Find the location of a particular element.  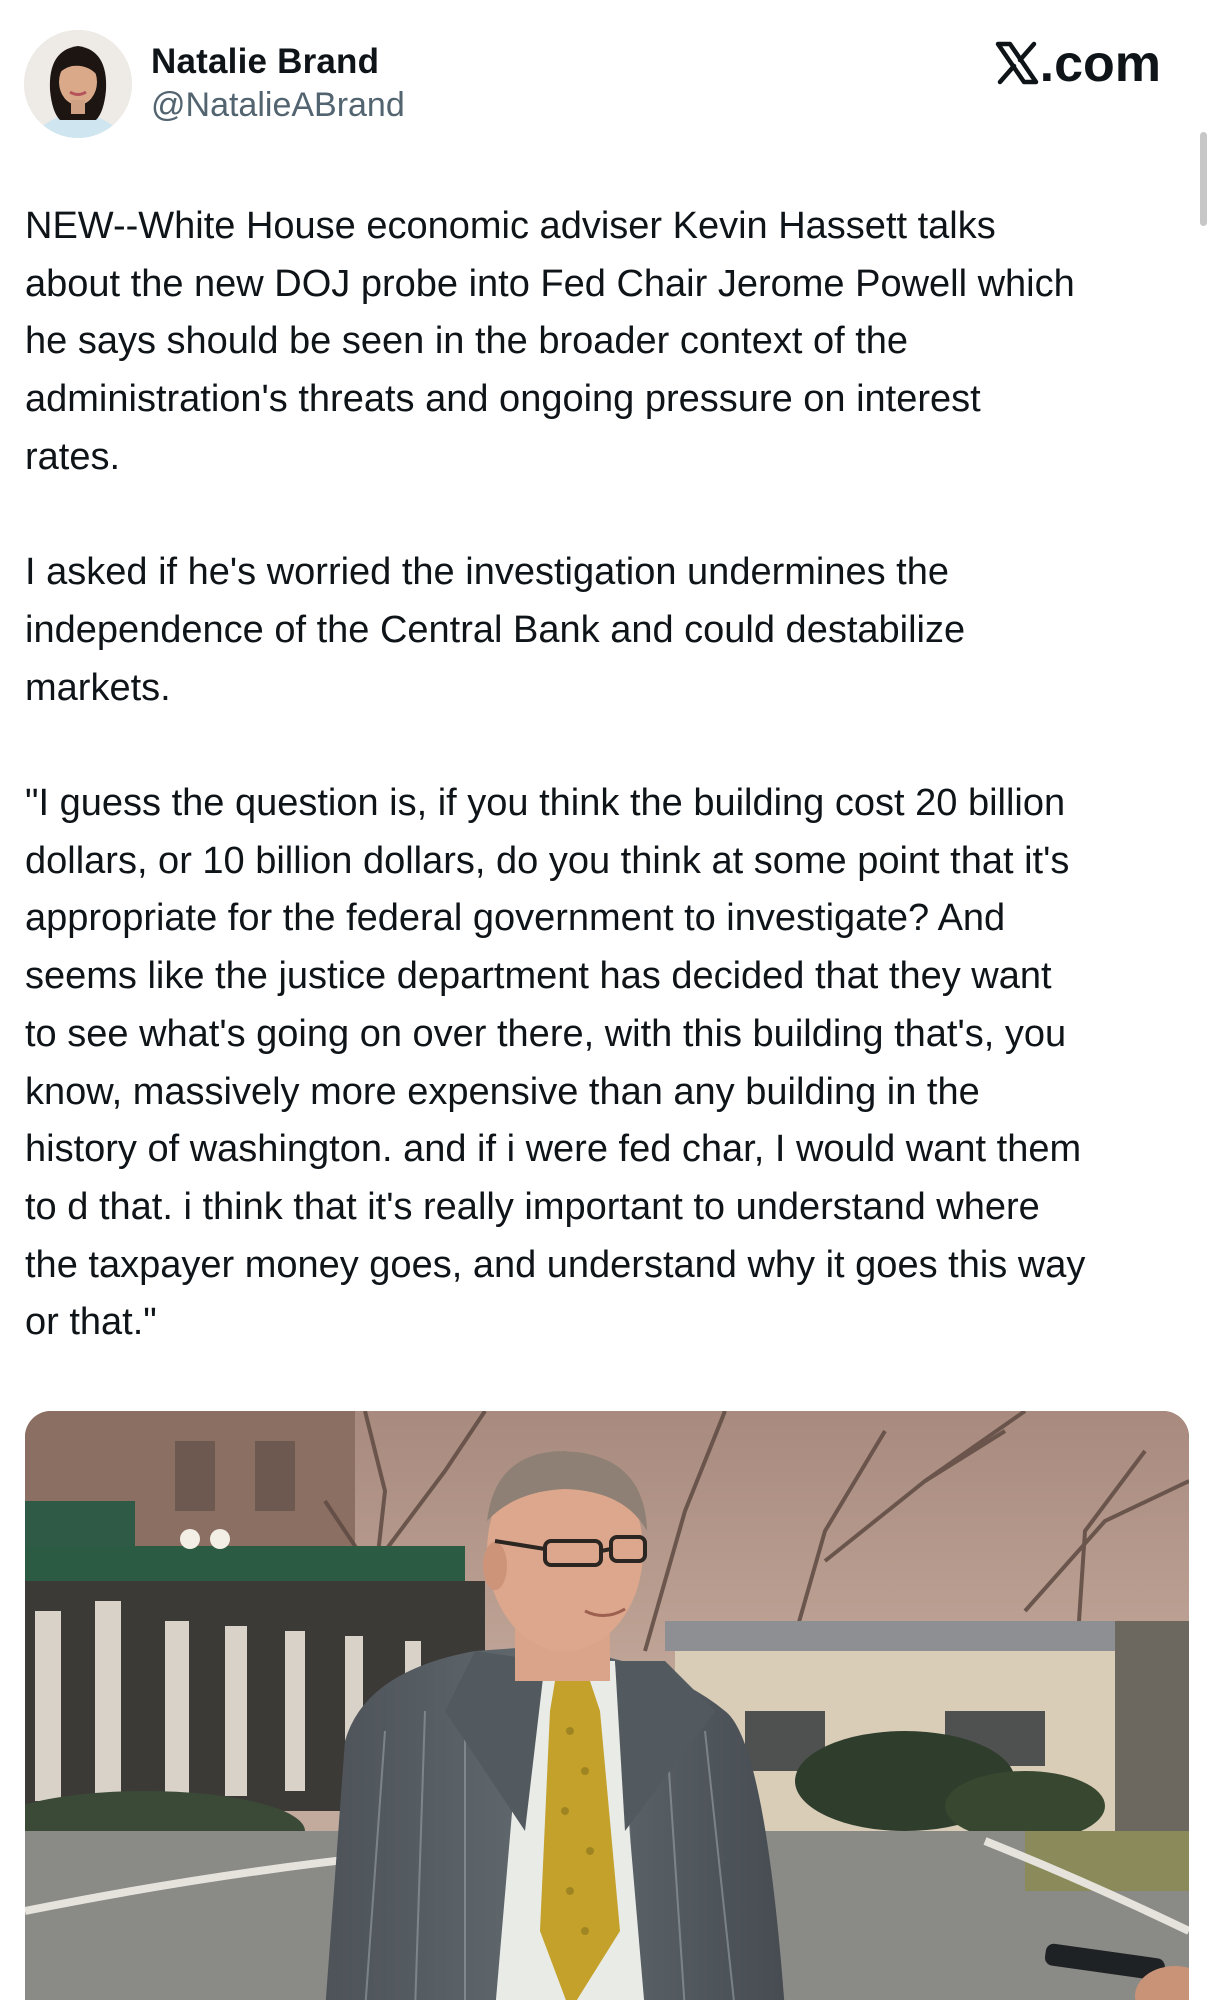

author-handle: @NatalieABrand is located at coordinates (278, 105).